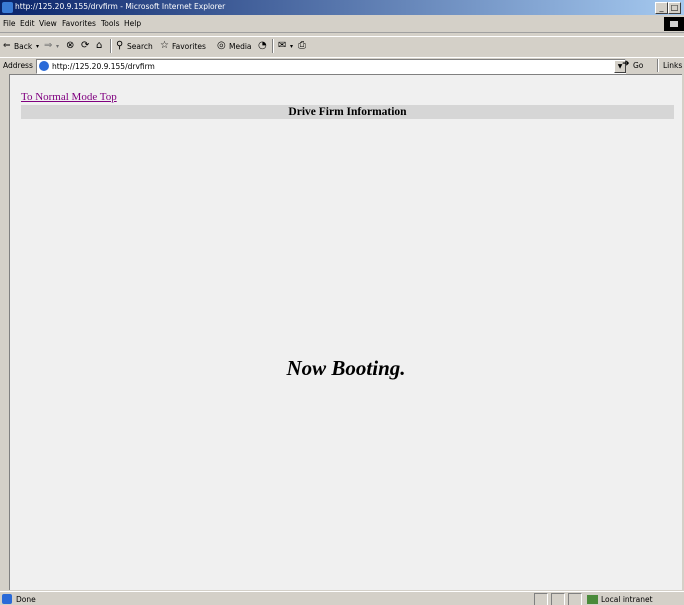  Describe the element at coordinates (302, 45) in the screenshot. I see `print-icon: ⎙` at that location.